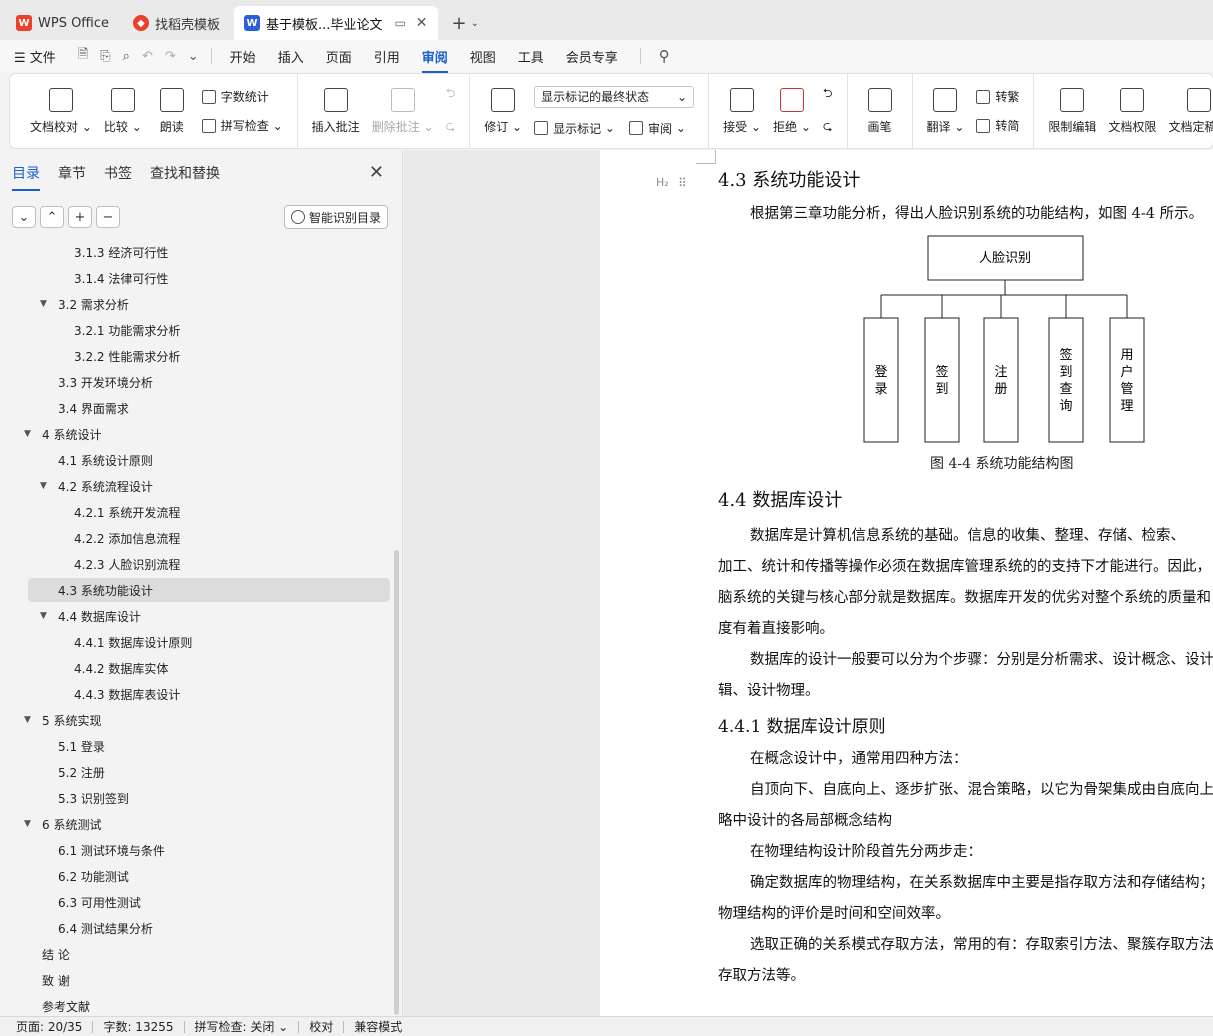 This screenshot has height=1036, width=1213. Describe the element at coordinates (96, 486) in the screenshot. I see `toc-item: ▼ 4.2 系统流程设计` at that location.